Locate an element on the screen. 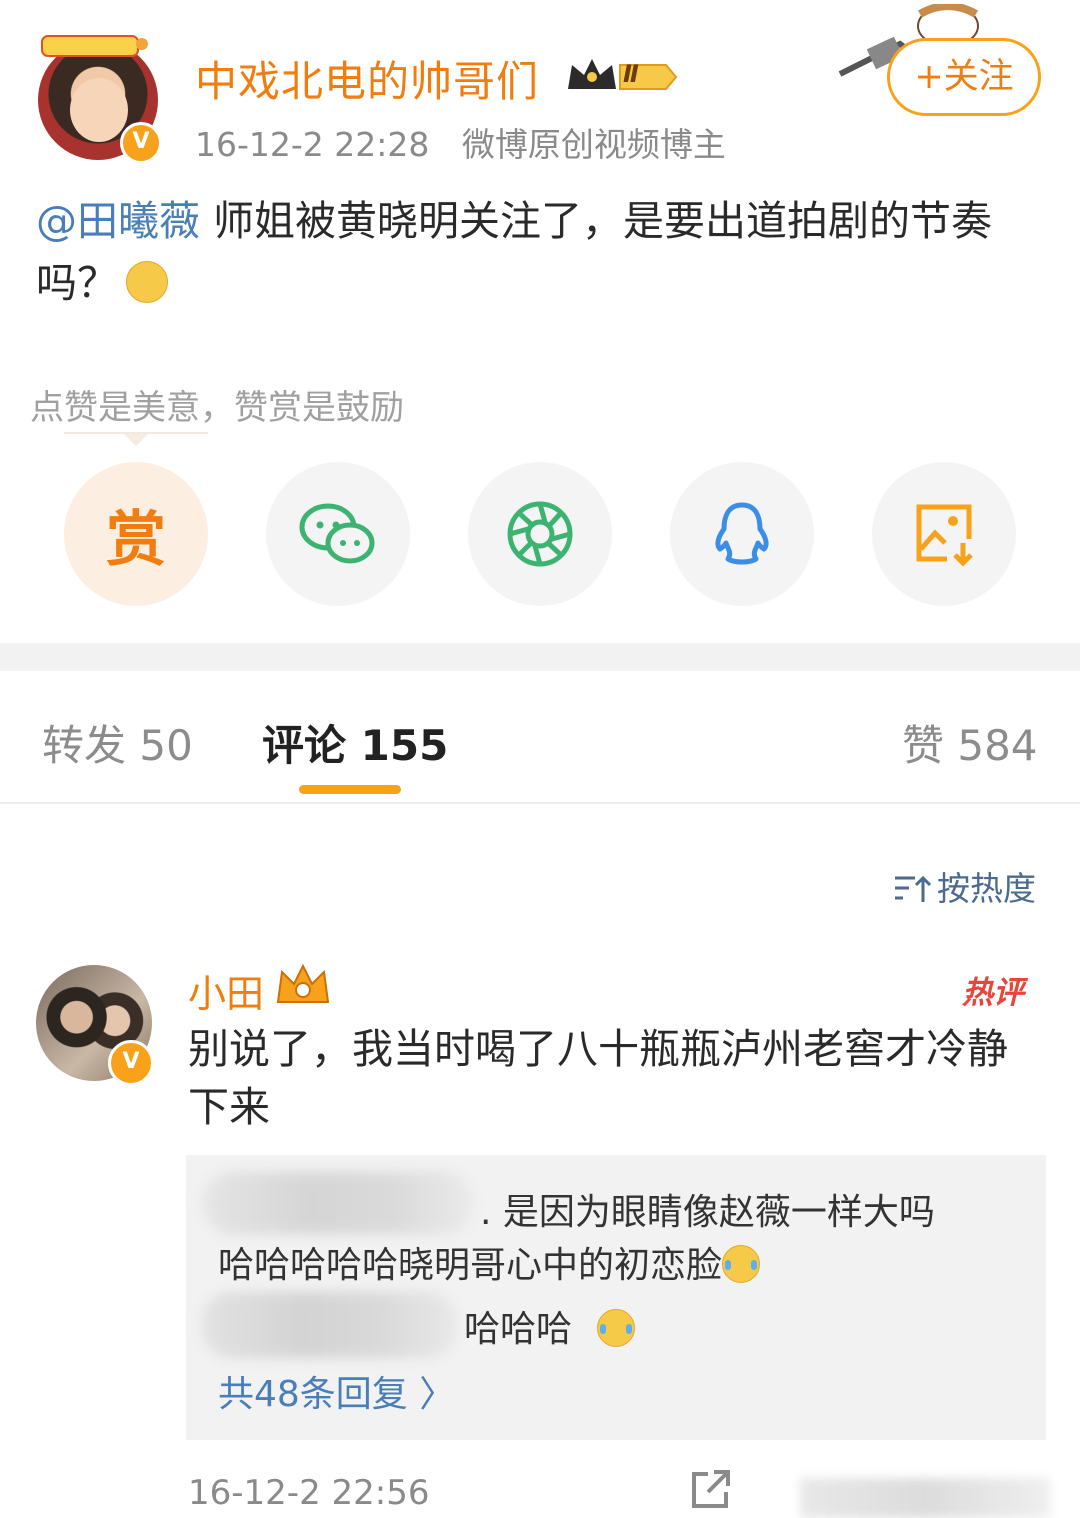 This screenshot has width=1080, height=1518. share-moments-button is located at coordinates (540, 534).